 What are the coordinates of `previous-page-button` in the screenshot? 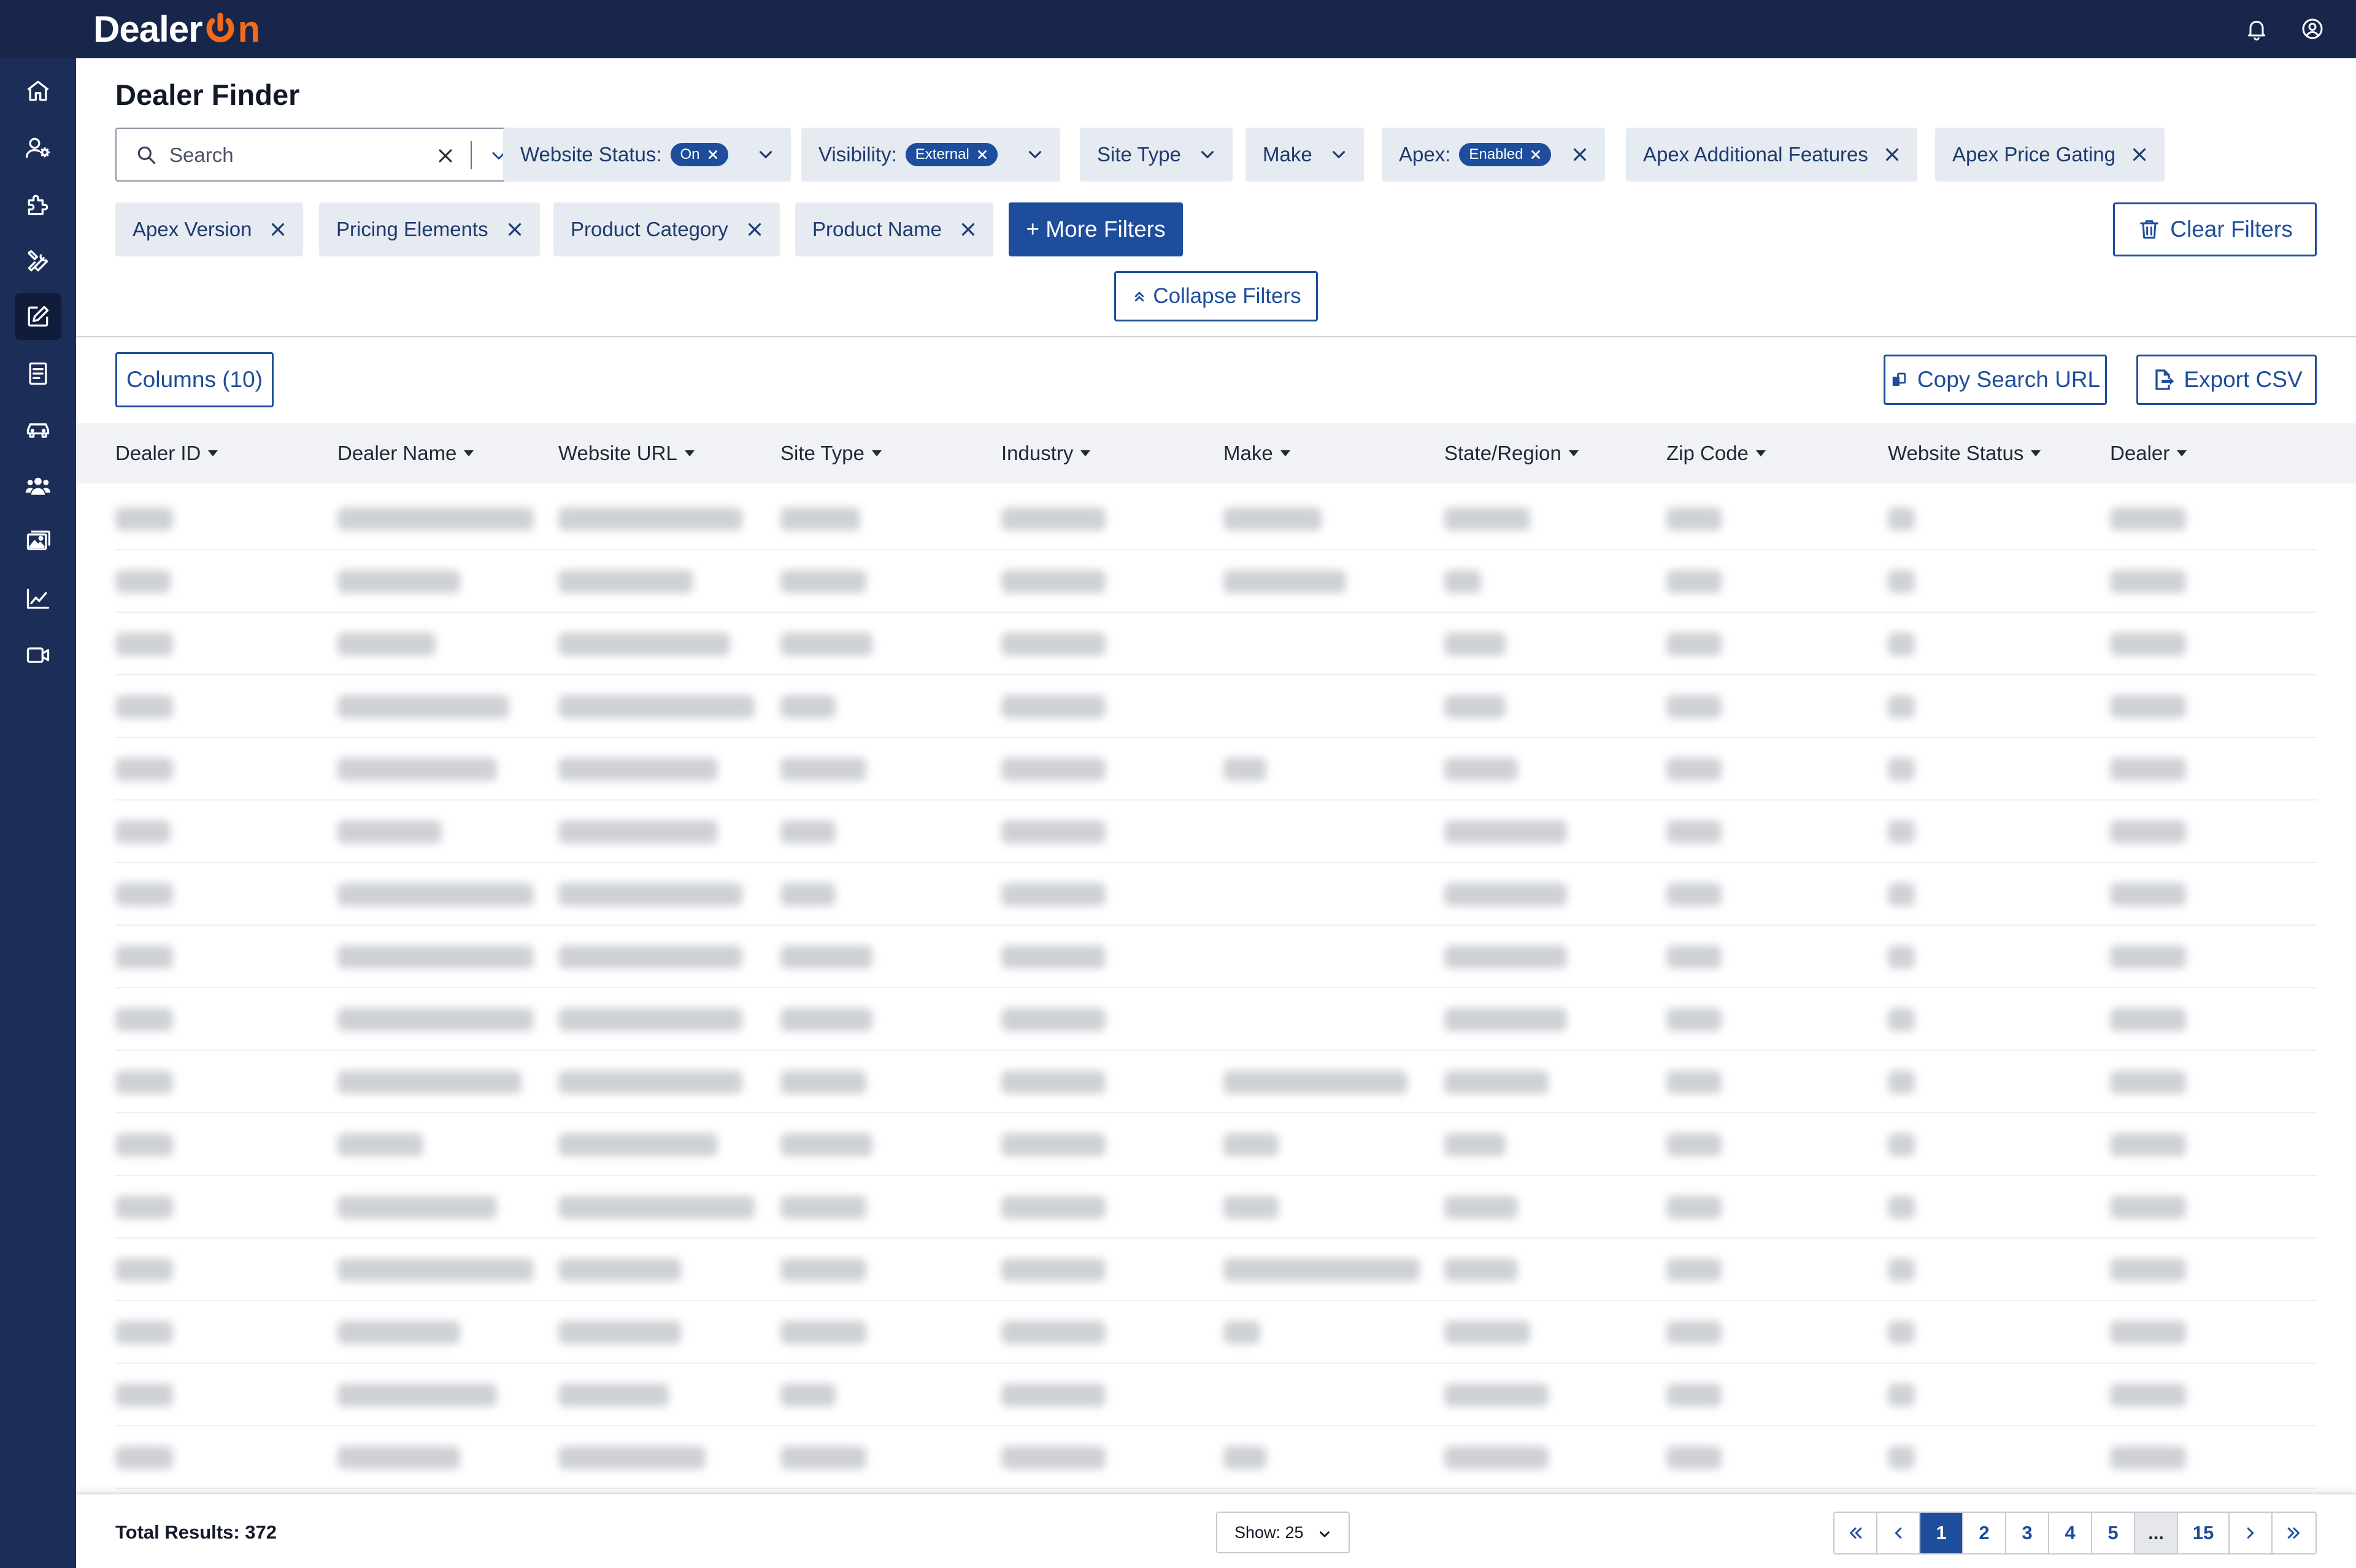 It's located at (1898, 1533).